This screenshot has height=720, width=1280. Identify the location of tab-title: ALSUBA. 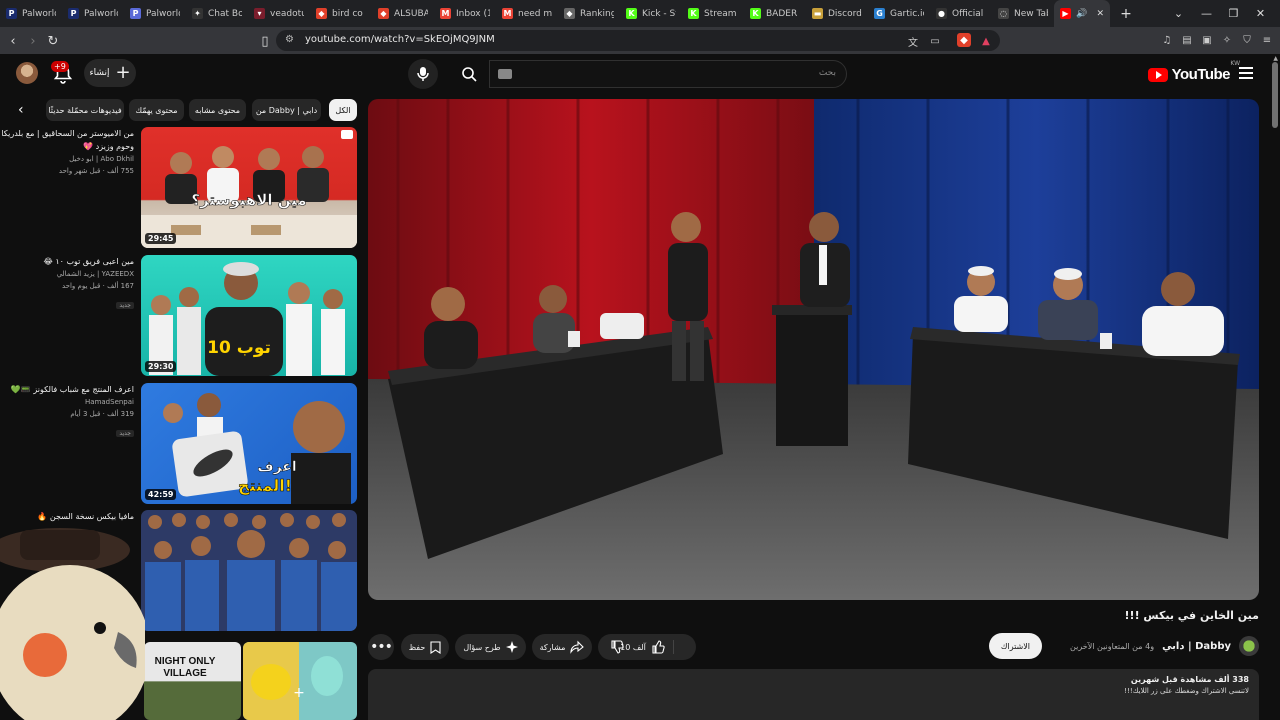
(411, 13).